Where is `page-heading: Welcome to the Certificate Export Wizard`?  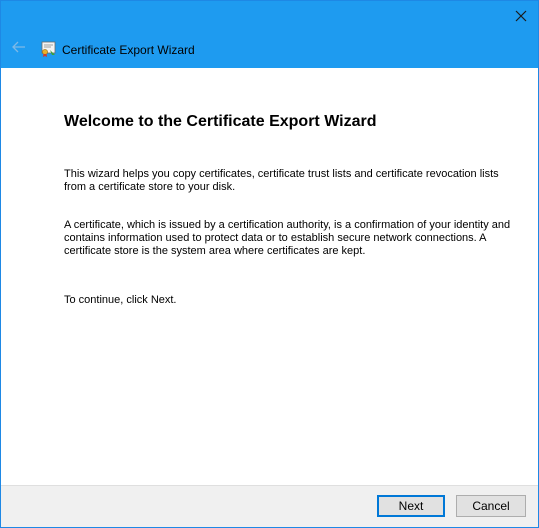
page-heading: Welcome to the Certificate Export Wizard is located at coordinates (220, 121).